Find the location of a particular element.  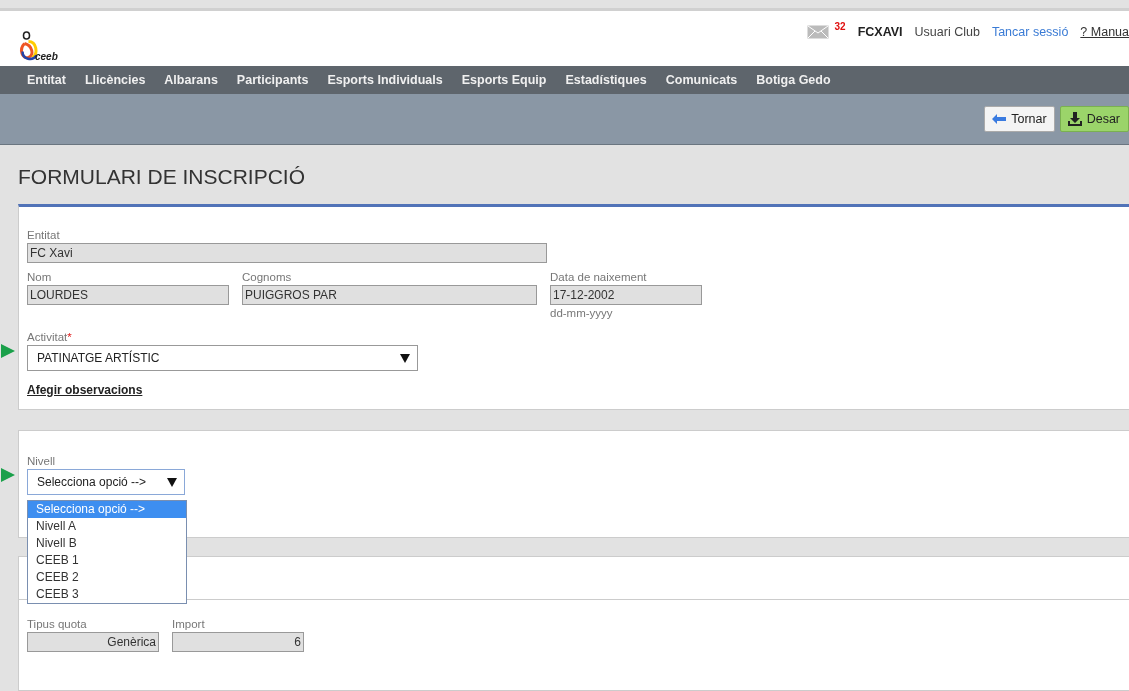

cognoms-field: PUIGGROS PAR is located at coordinates (389, 295).